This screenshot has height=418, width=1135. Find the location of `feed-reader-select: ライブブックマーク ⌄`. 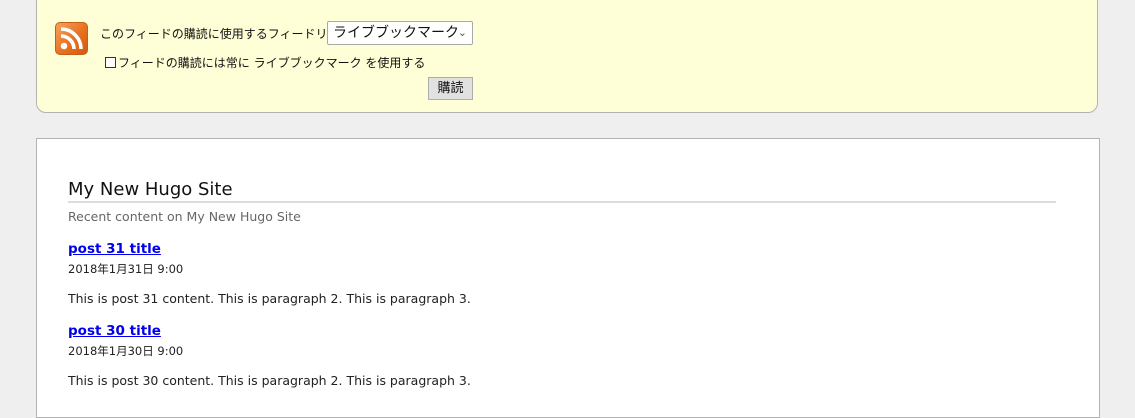

feed-reader-select: ライブブックマーク ⌄ is located at coordinates (400, 33).